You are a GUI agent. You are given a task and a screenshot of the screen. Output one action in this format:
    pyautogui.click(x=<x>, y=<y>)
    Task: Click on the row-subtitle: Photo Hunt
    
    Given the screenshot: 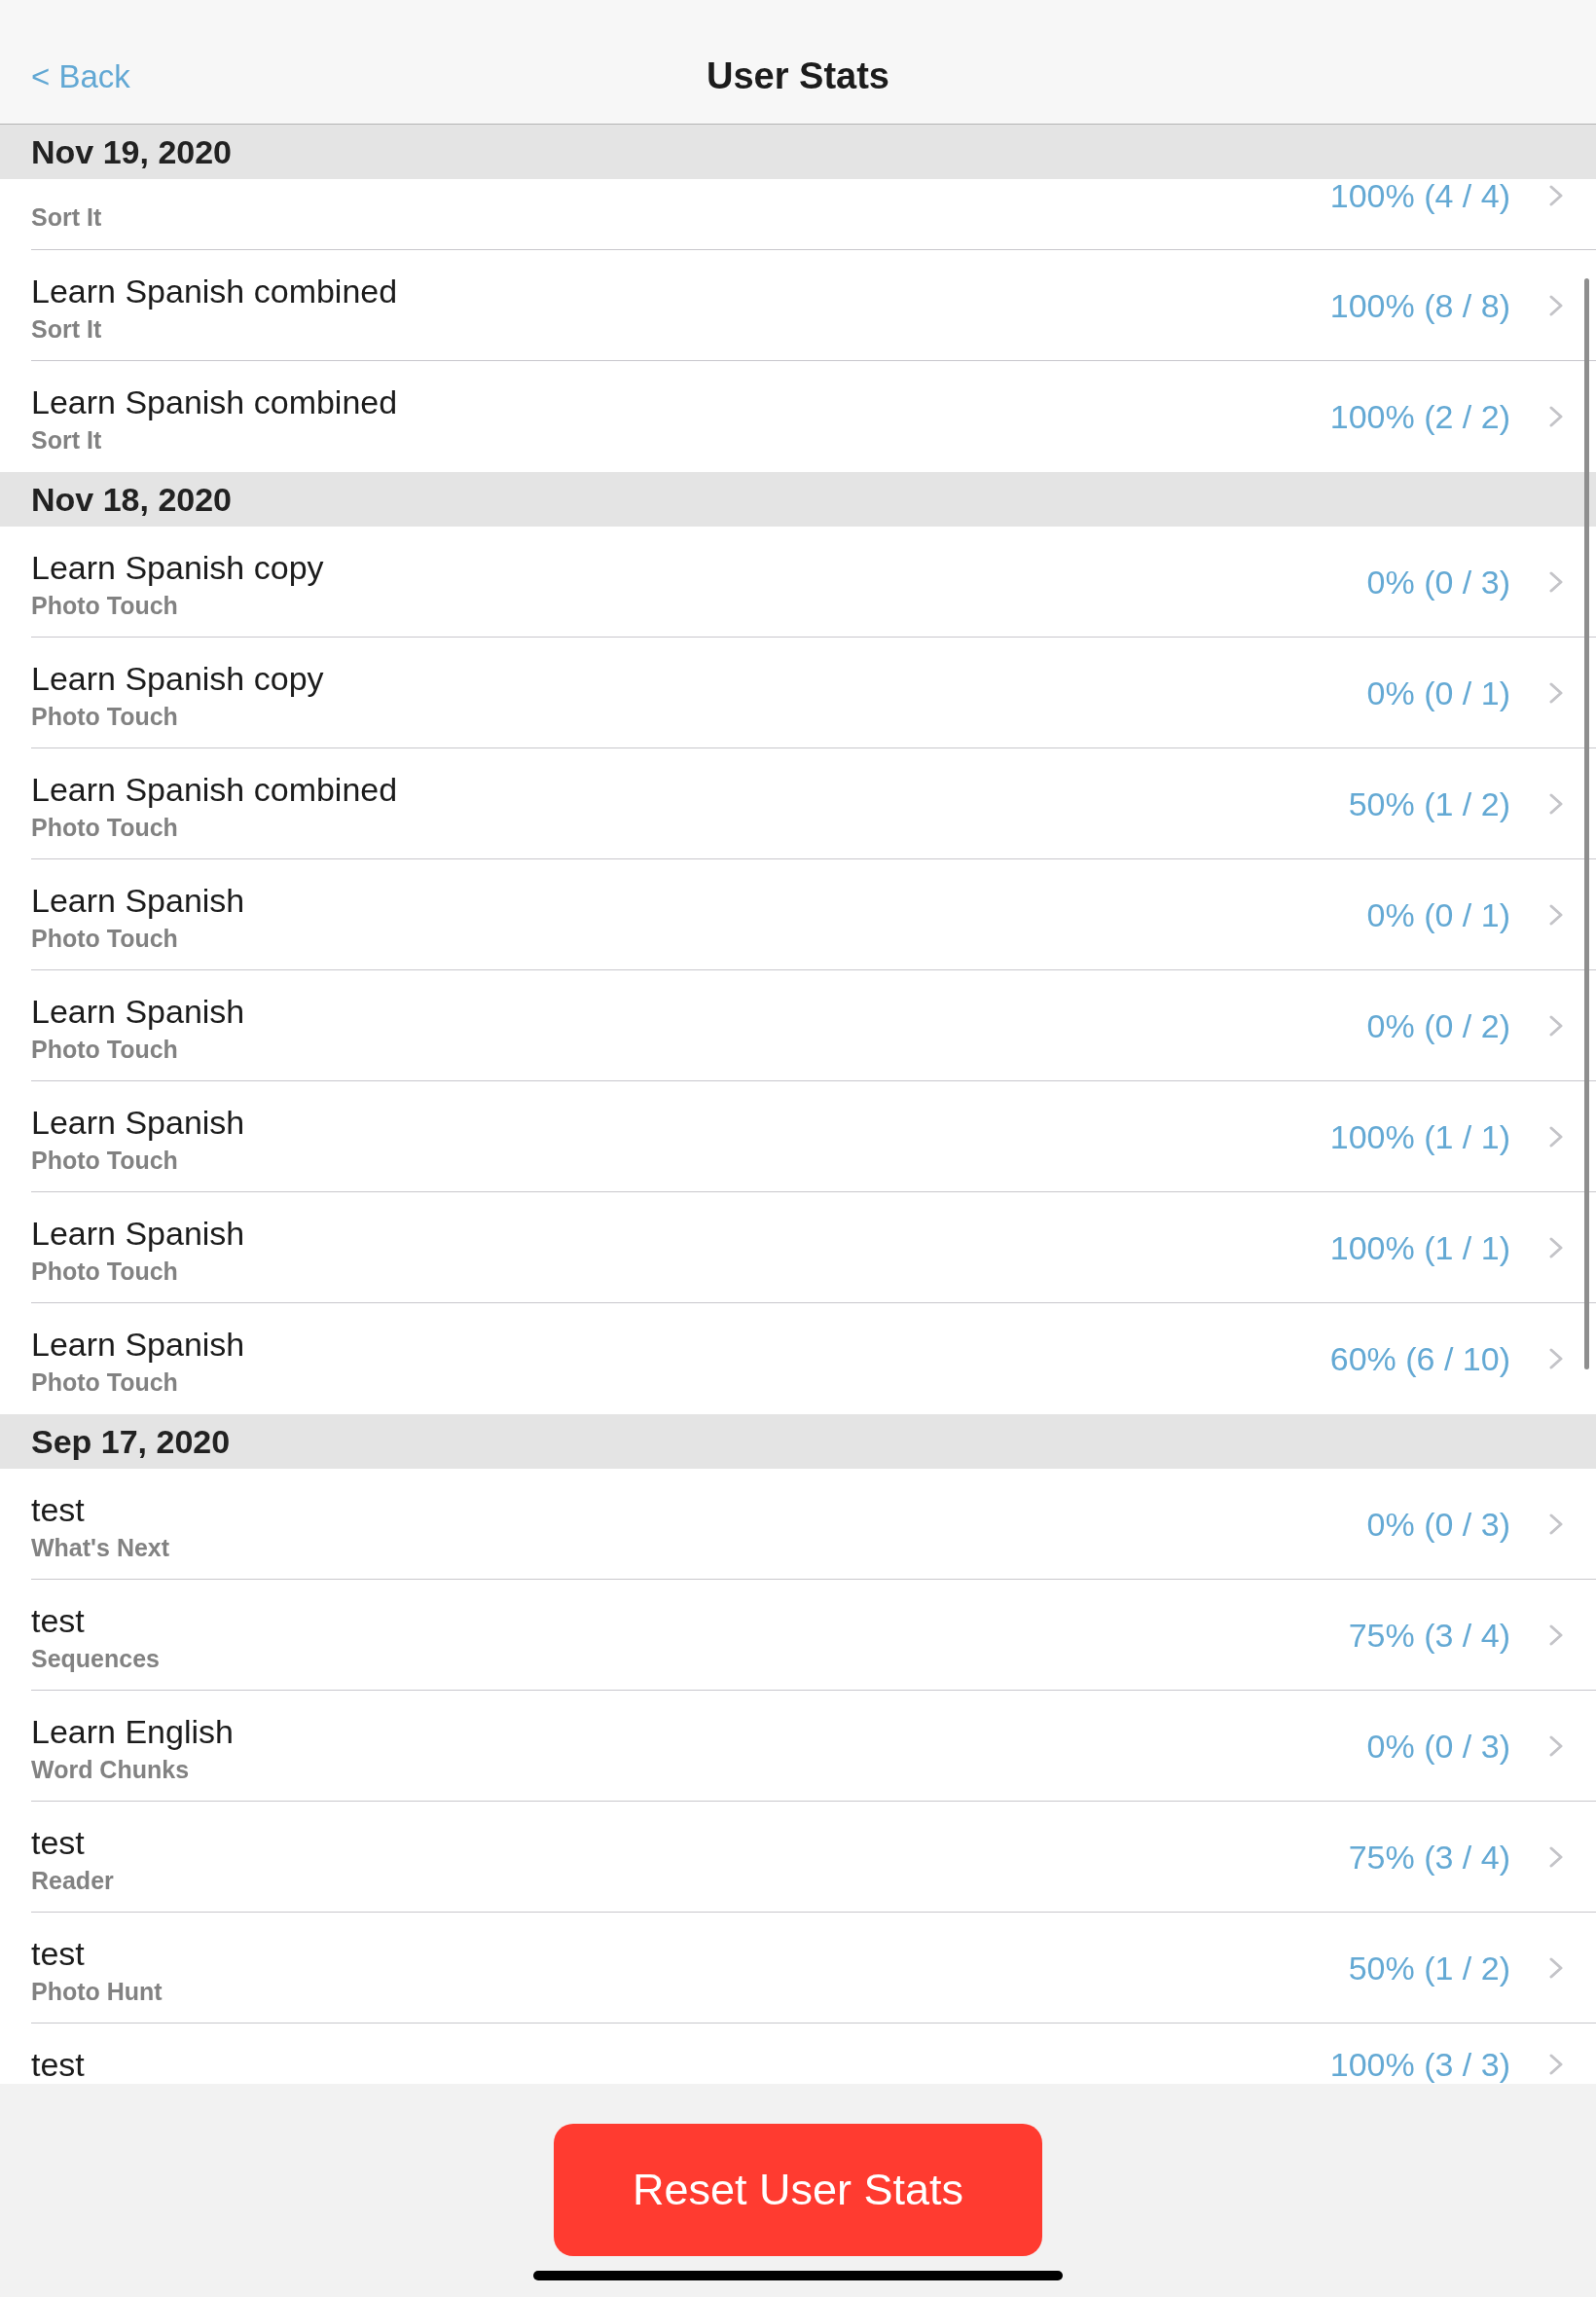 What is the action you would take?
    pyautogui.click(x=97, y=1991)
    